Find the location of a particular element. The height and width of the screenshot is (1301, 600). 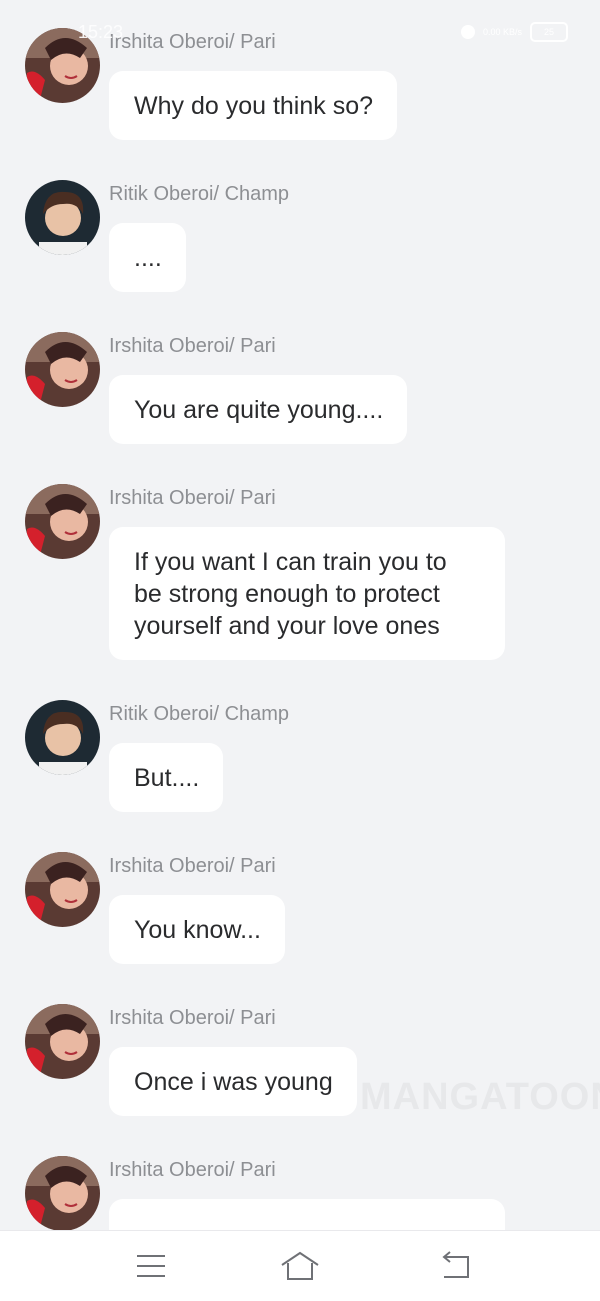

status-bar: 15:23 0.00 KB/s 25 is located at coordinates (300, 33).